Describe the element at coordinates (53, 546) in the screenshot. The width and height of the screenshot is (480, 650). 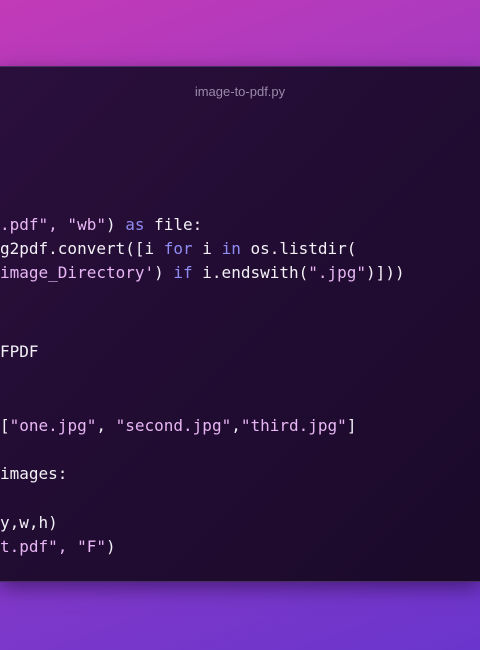
I see `code-token: t.pdf", "F"` at that location.